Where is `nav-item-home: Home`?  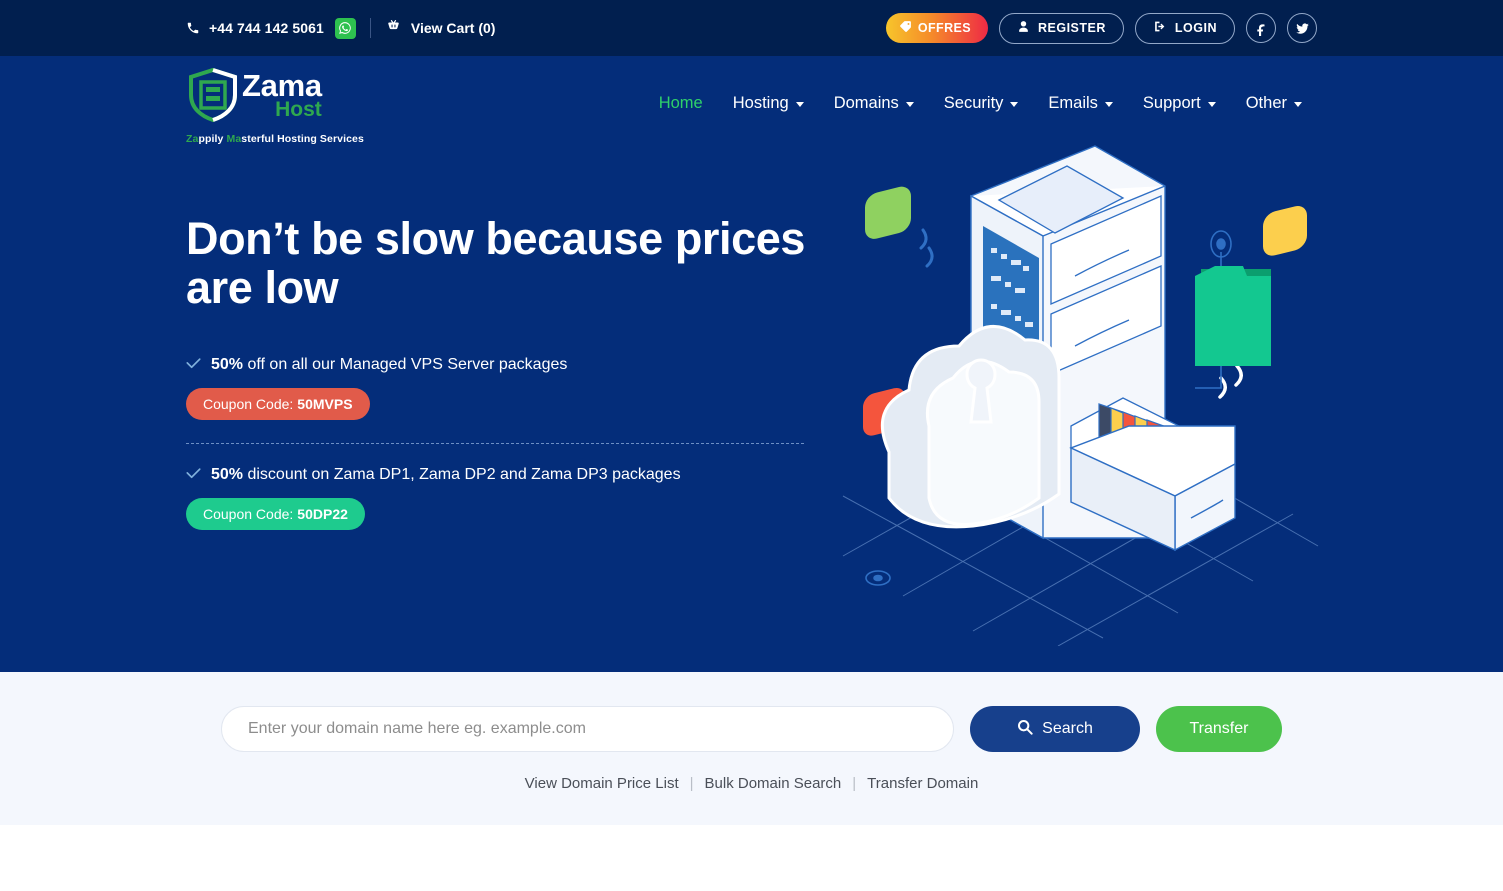
nav-item-home: Home is located at coordinates (681, 103).